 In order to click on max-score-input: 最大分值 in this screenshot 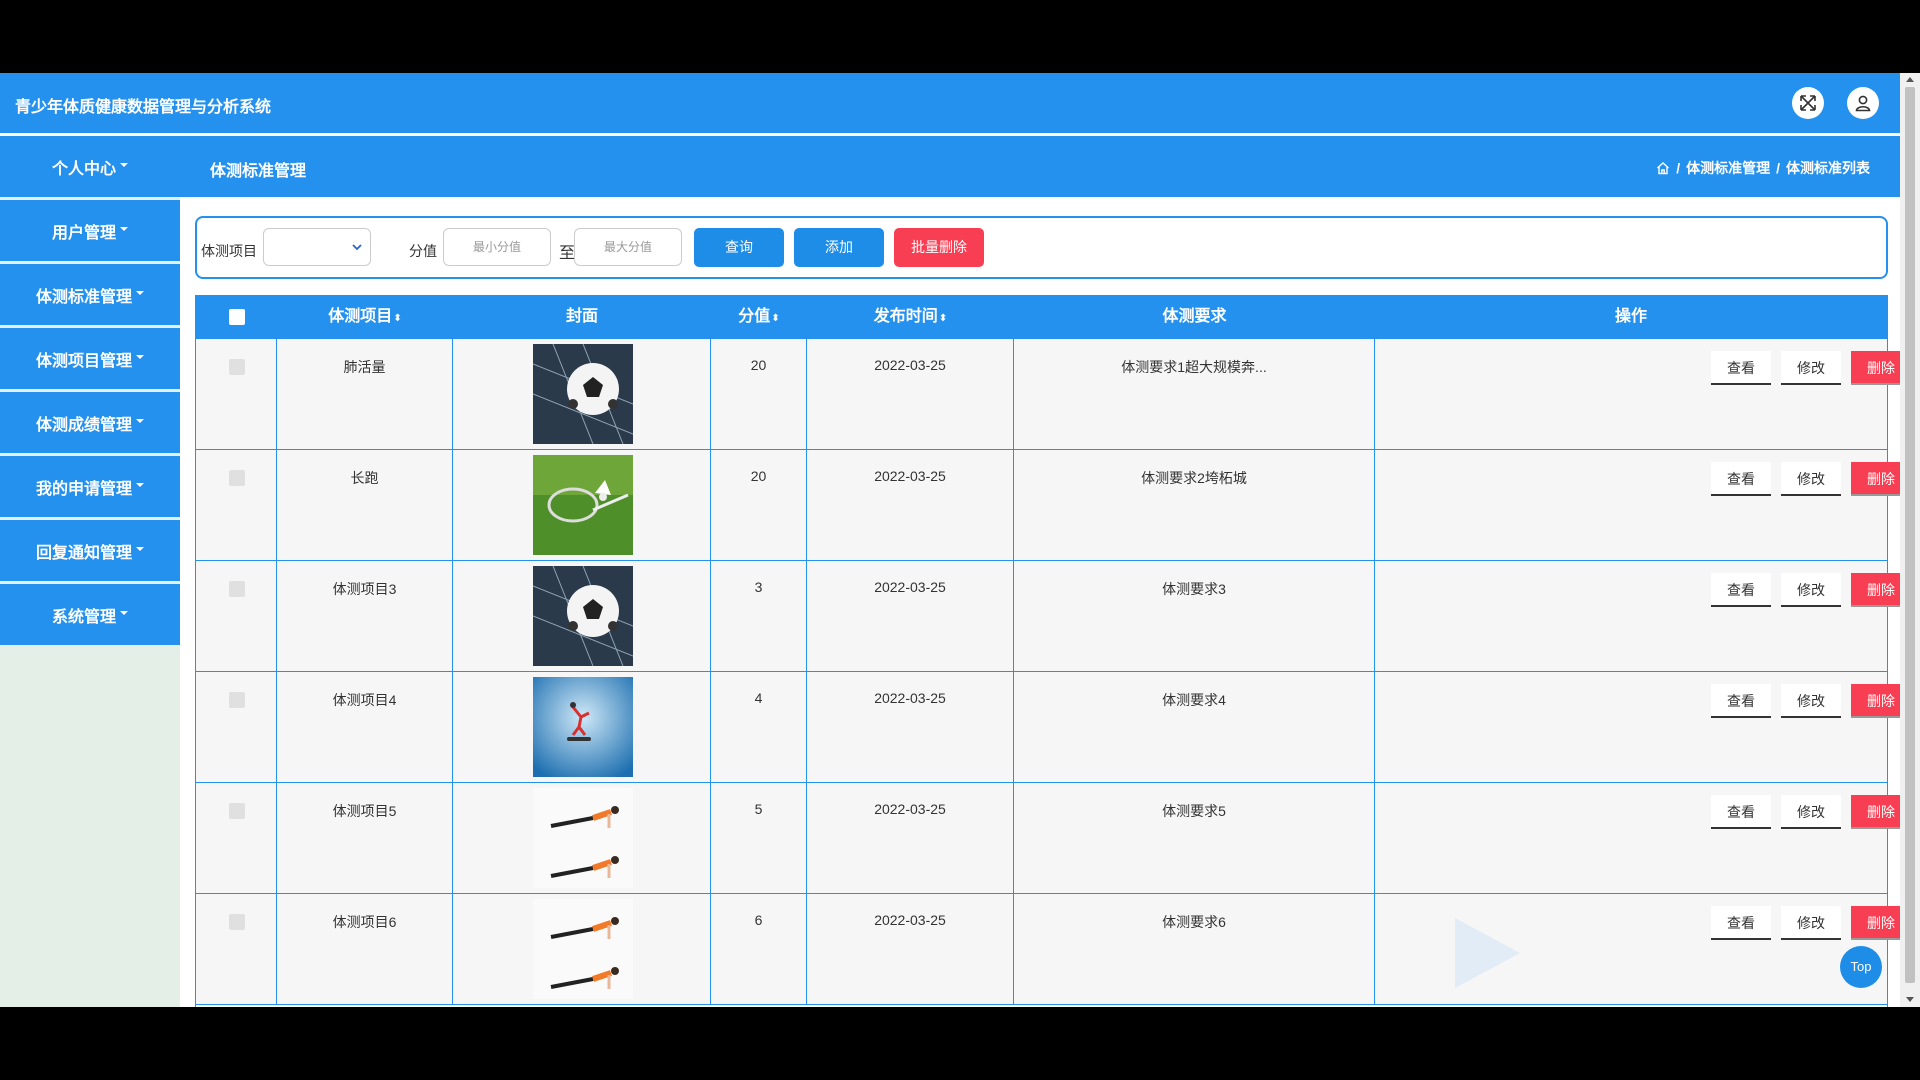, I will do `click(628, 247)`.